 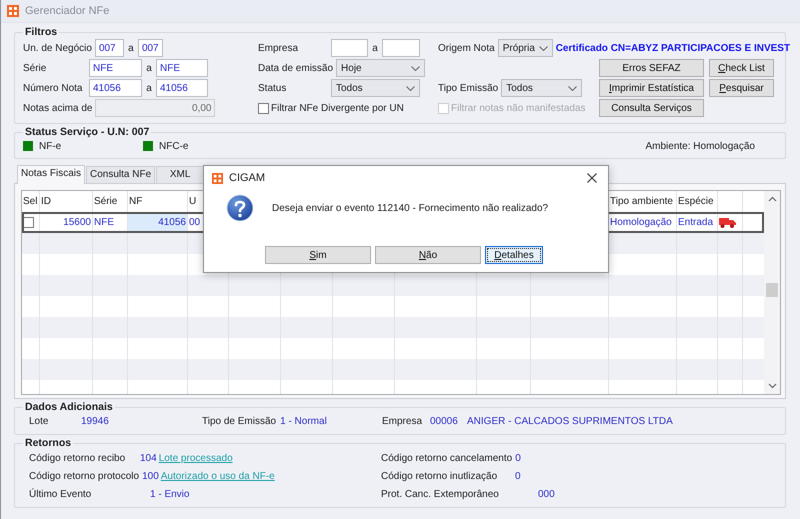 What do you see at coordinates (58, 48) in the screenshot?
I see `field-label: Un. de Negócio` at bounding box center [58, 48].